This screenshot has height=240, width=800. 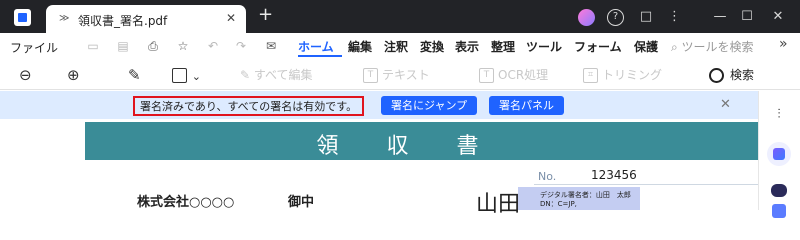 What do you see at coordinates (271, 46) in the screenshot?
I see `mail-icon: ✉` at bounding box center [271, 46].